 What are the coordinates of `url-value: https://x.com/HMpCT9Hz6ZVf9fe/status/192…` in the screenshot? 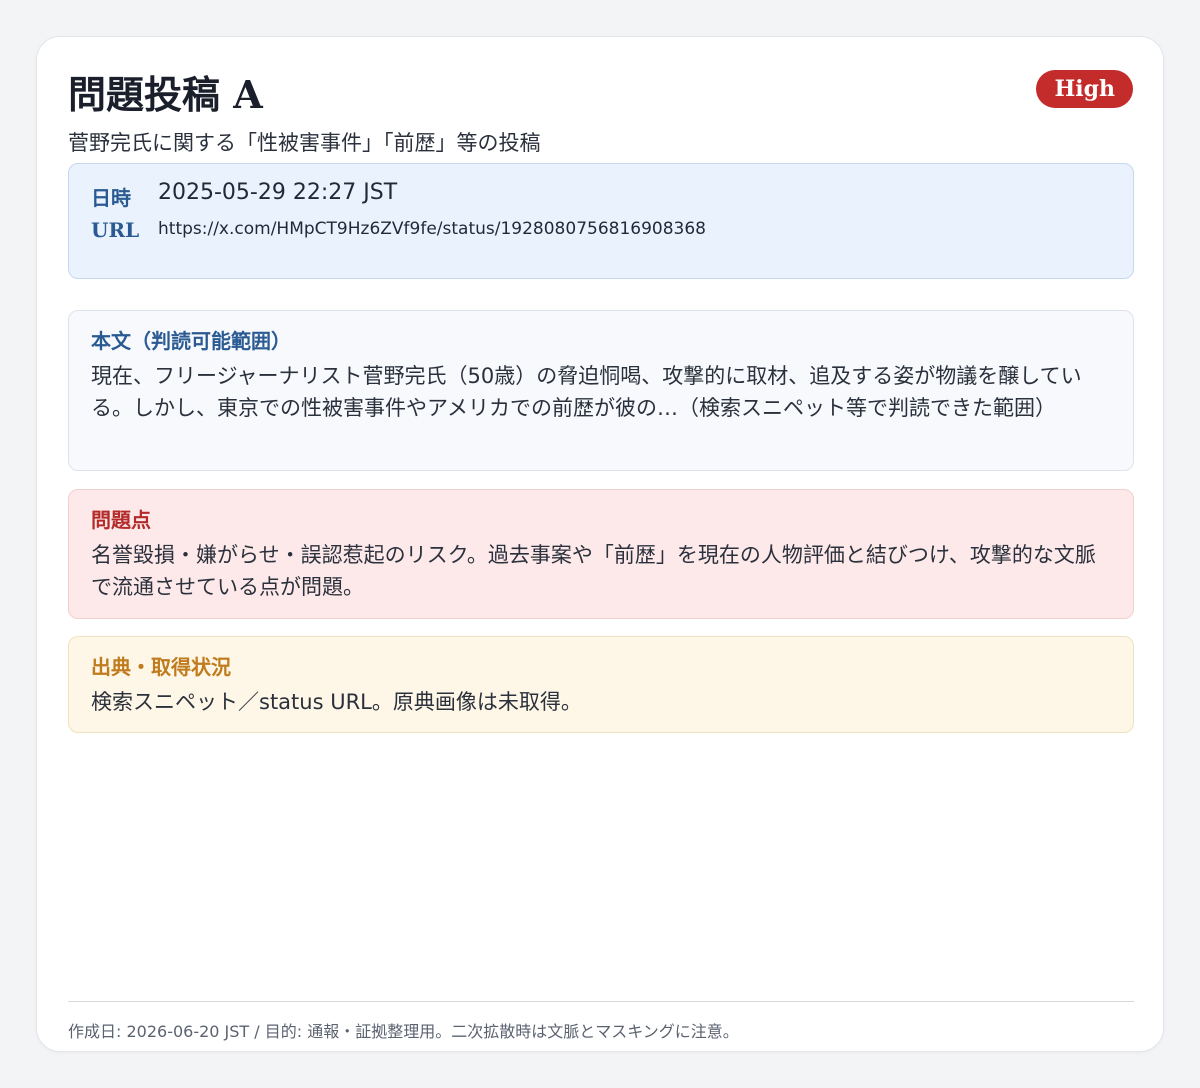 It's located at (432, 229).